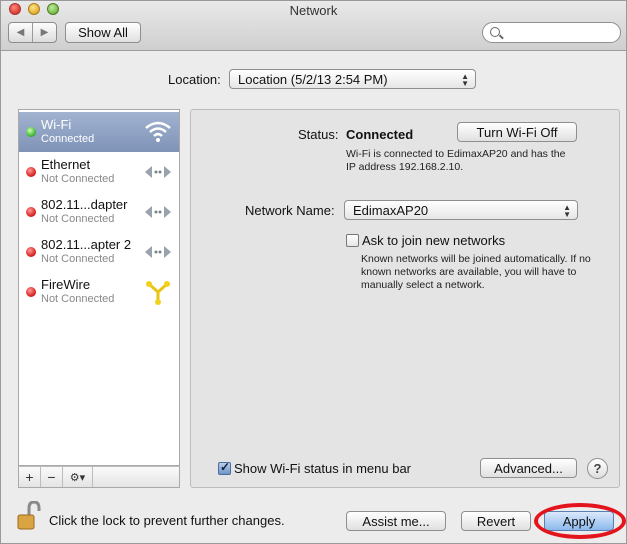 This screenshot has height=544, width=627. I want to click on firewire-icon, so click(158, 293).